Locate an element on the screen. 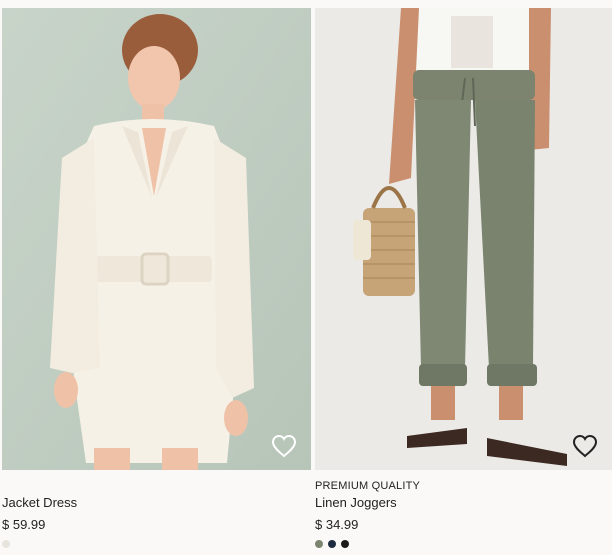 This screenshot has width=612, height=555. product-badge: PREMIUM QUALITY is located at coordinates (368, 486).